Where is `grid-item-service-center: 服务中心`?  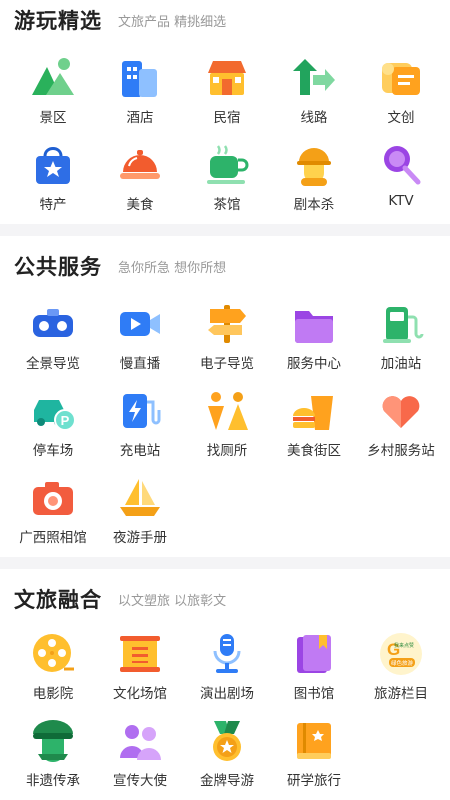
grid-item-service-center: 服务中心 is located at coordinates (314, 341).